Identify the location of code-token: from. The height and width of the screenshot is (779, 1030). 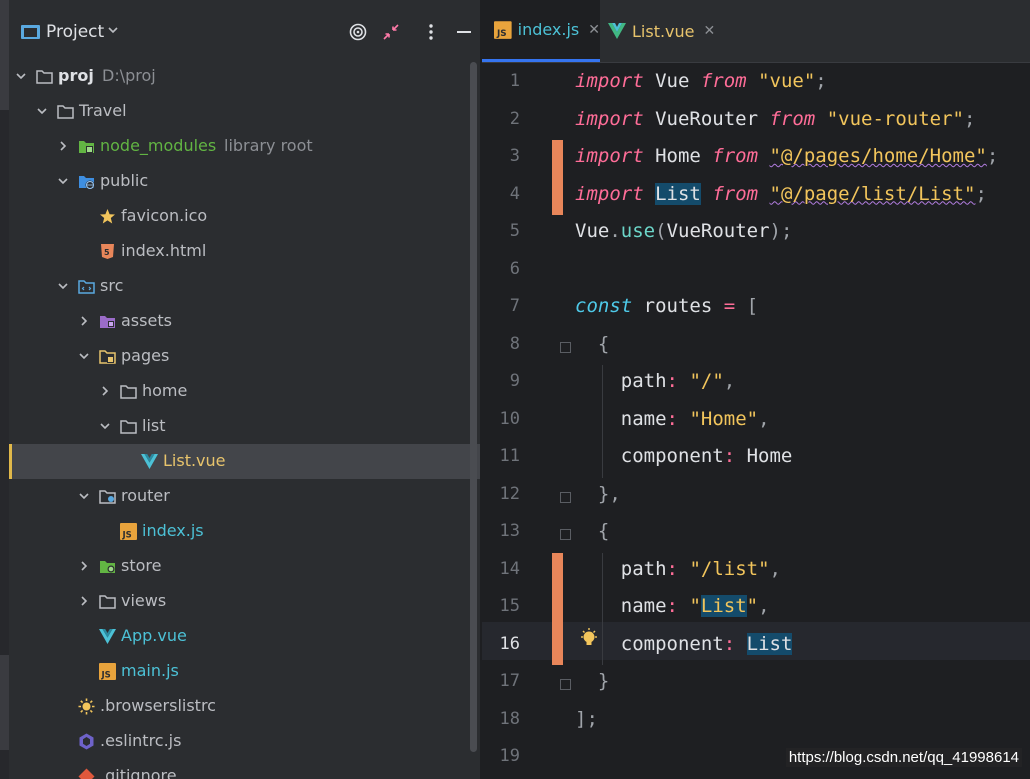
(735, 193).